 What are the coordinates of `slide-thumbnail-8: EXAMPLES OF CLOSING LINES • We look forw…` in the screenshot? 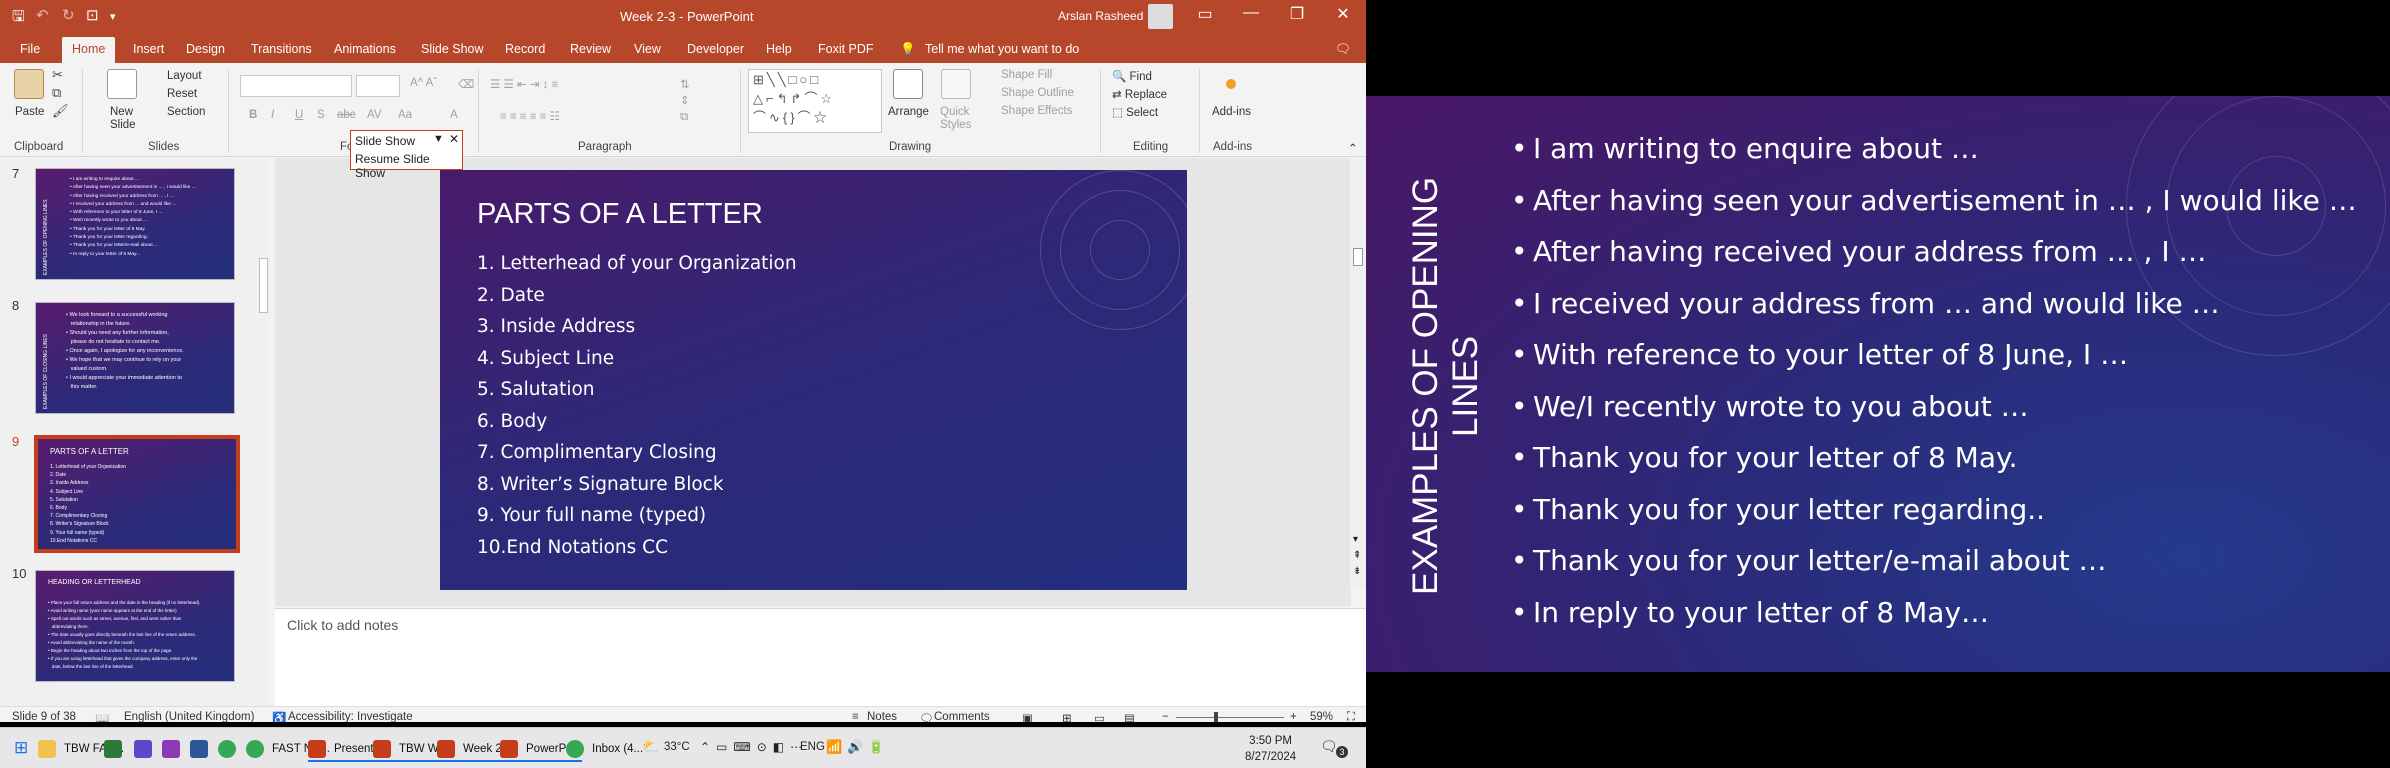 It's located at (135, 358).